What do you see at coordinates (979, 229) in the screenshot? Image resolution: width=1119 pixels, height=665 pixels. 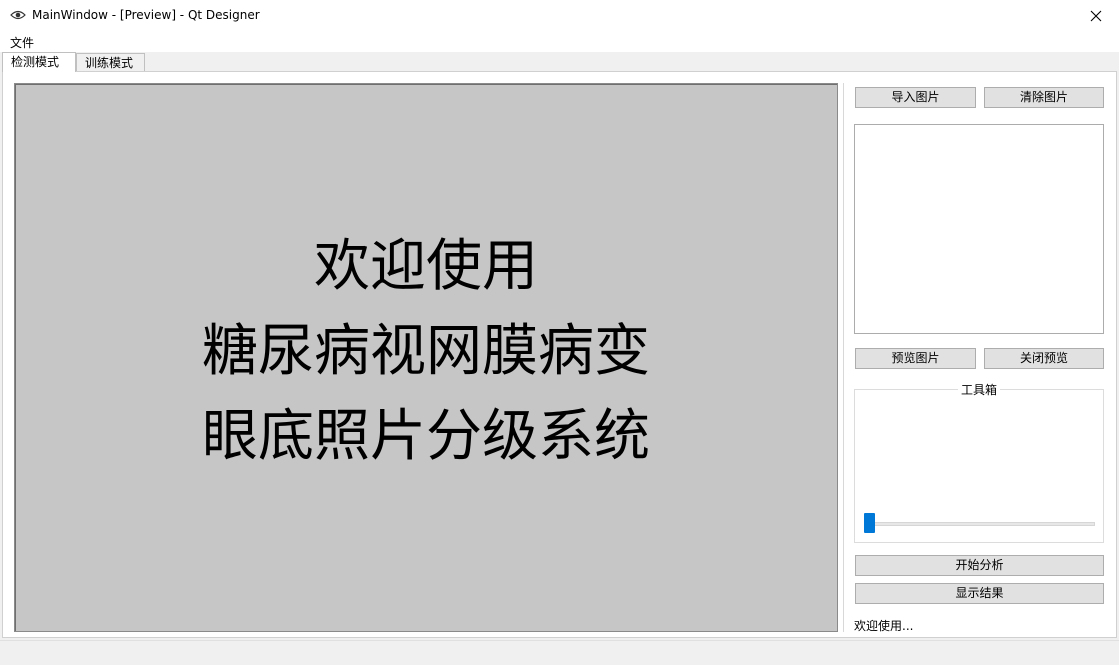 I see `image-list` at bounding box center [979, 229].